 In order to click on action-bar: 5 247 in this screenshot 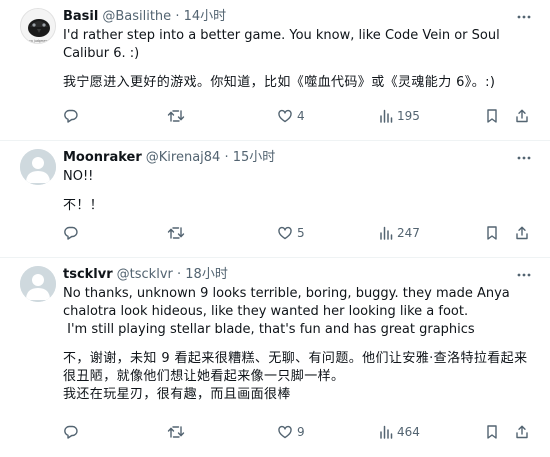, I will do `click(298, 233)`.